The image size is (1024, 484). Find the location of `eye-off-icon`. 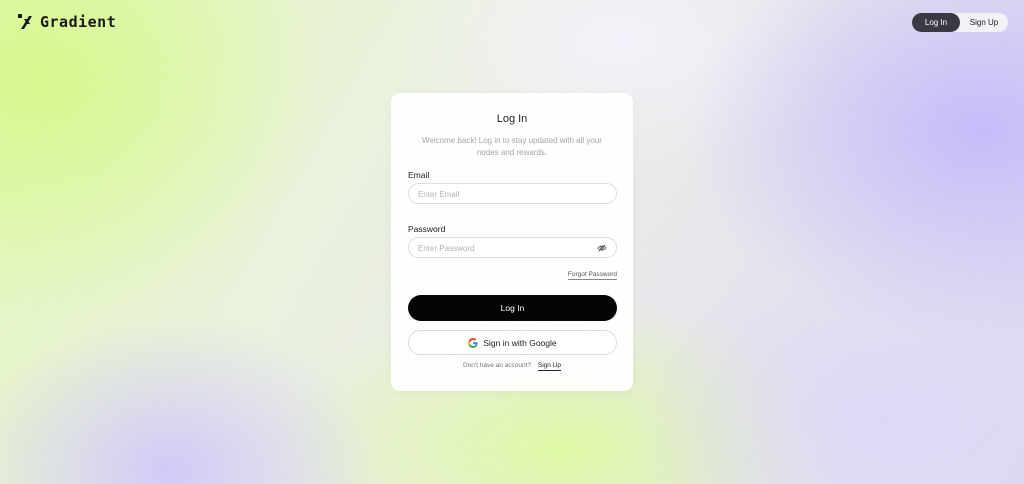

eye-off-icon is located at coordinates (602, 248).